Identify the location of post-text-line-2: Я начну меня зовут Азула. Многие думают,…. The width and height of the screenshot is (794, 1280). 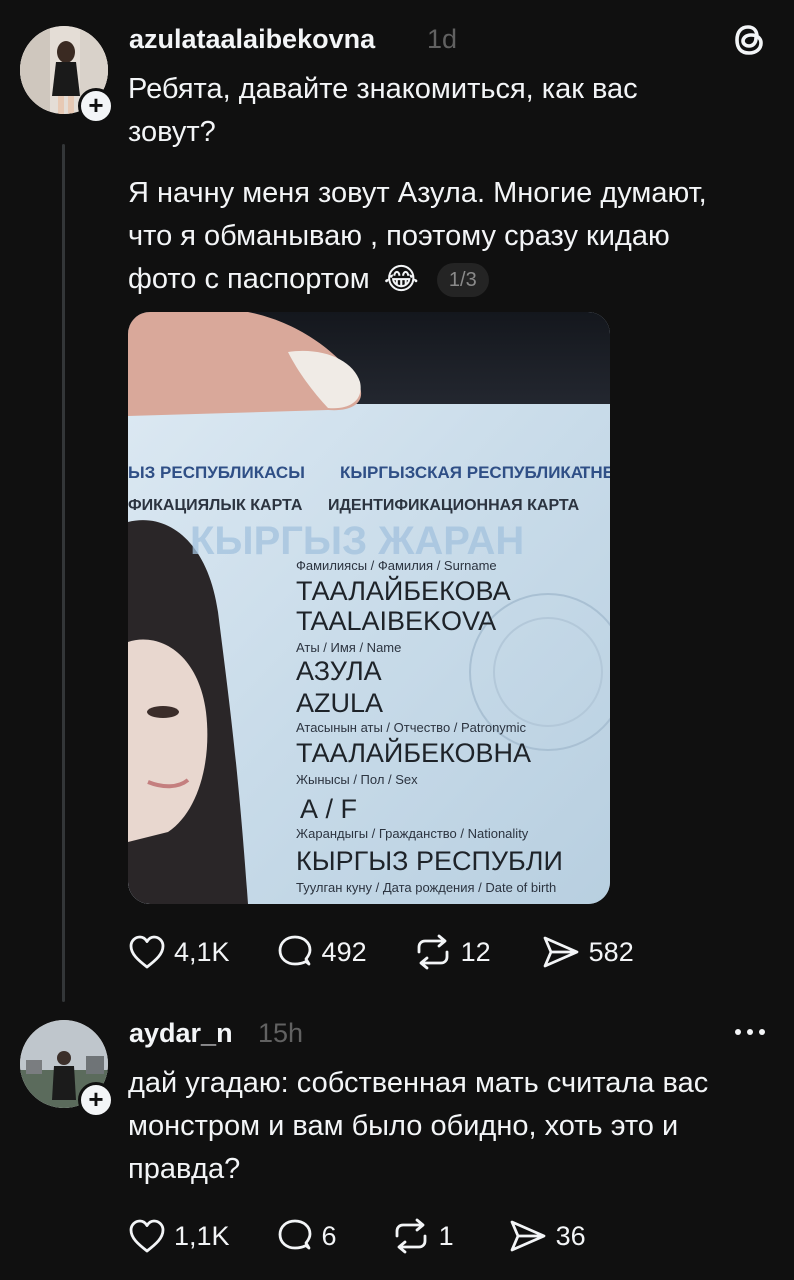
(428, 236).